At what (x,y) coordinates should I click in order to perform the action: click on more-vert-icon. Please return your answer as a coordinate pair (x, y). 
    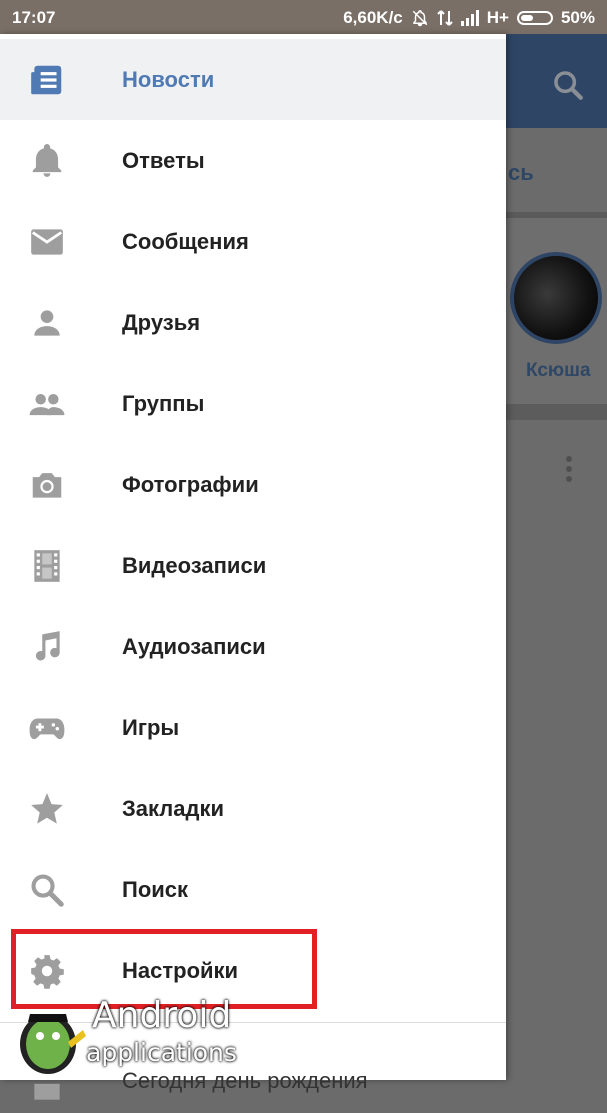
    Looking at the image, I should click on (570, 471).